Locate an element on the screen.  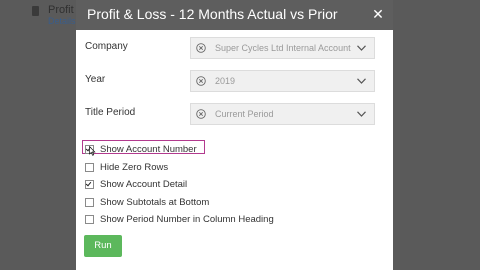
checkbox-show-period-number is located at coordinates (89, 220).